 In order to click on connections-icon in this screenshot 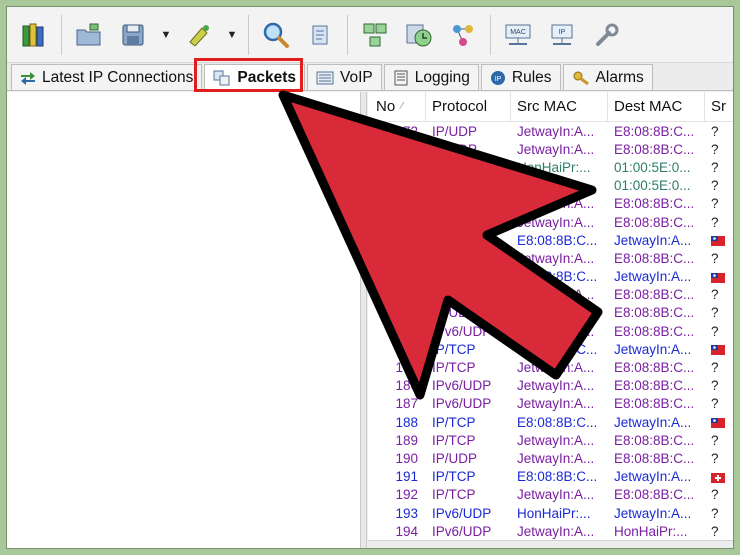, I will do `click(28, 78)`.